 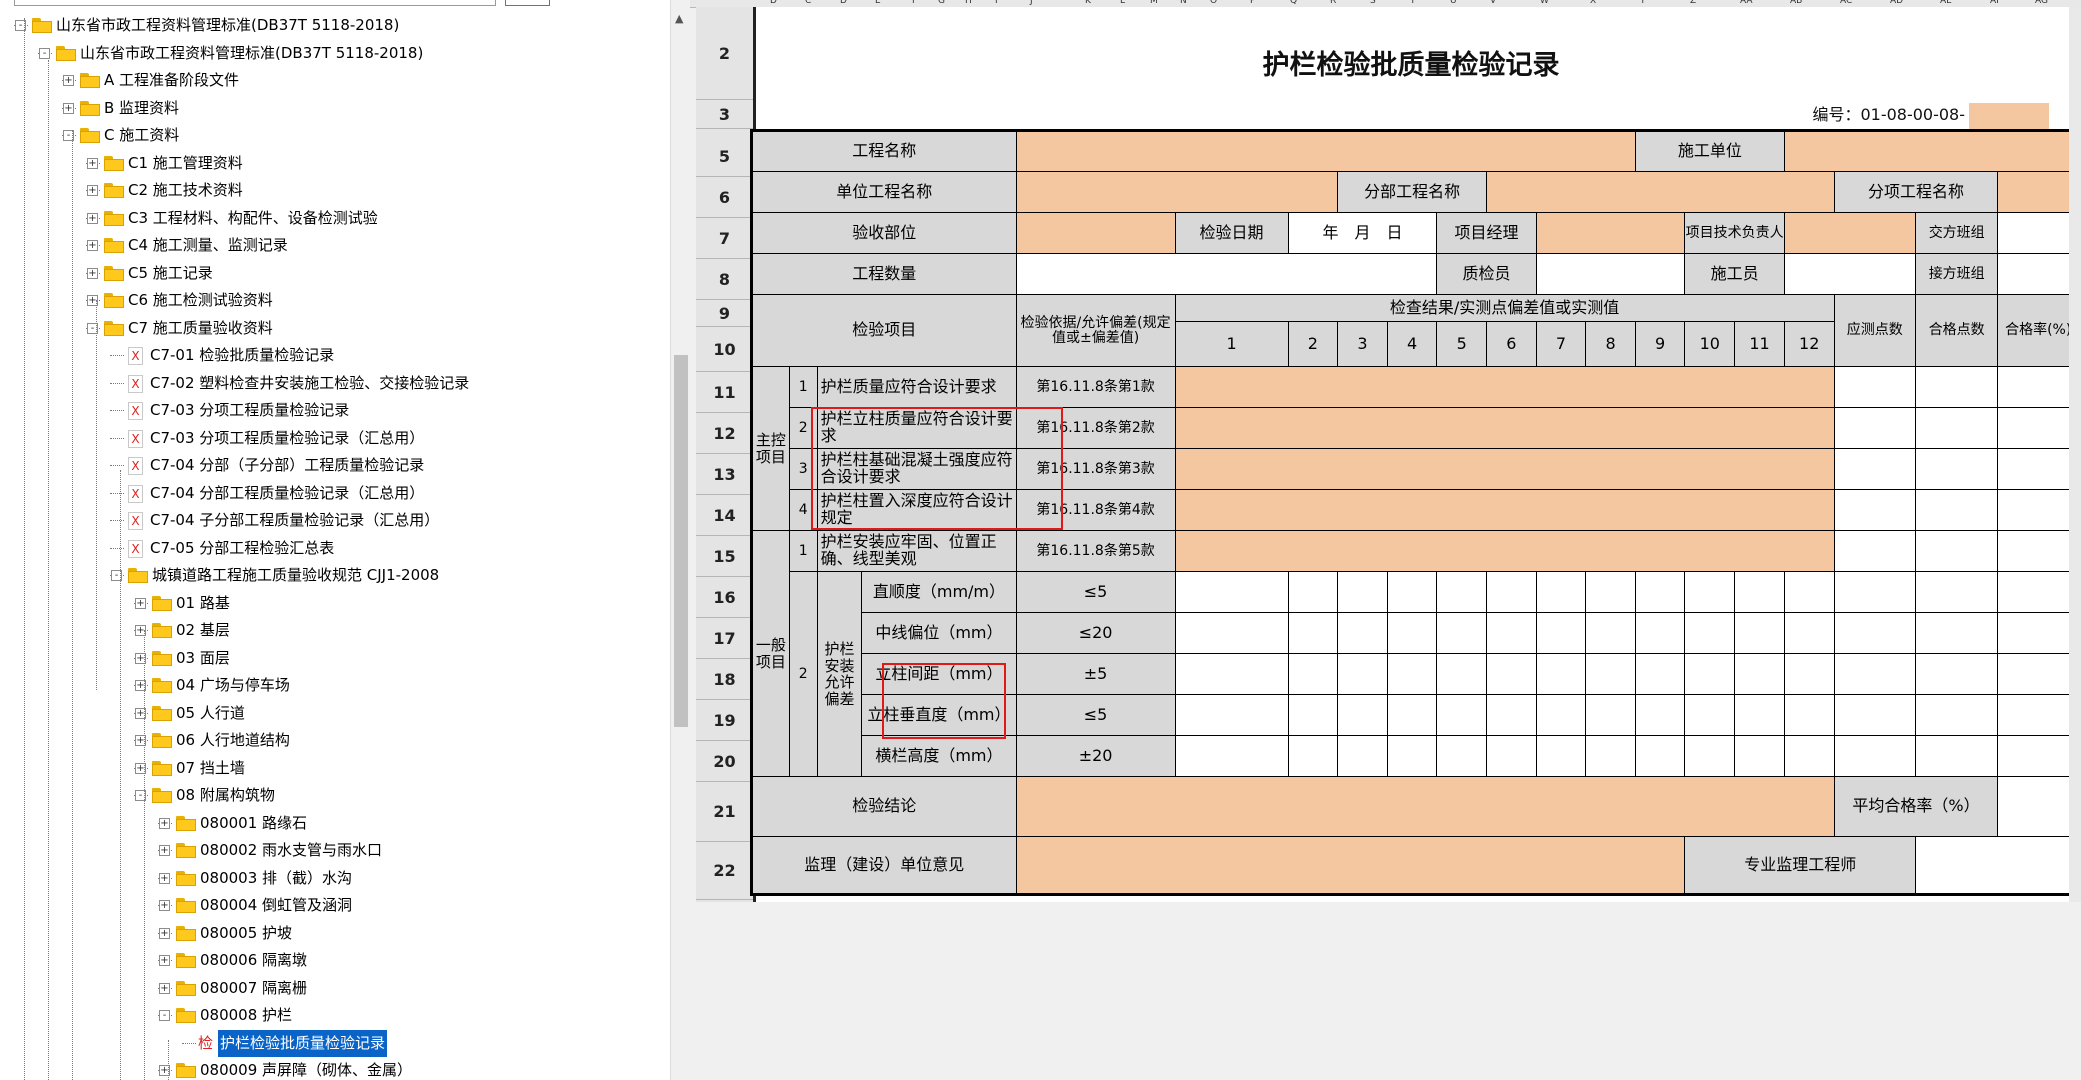 I want to click on column-letter: W, so click(x=1544, y=3).